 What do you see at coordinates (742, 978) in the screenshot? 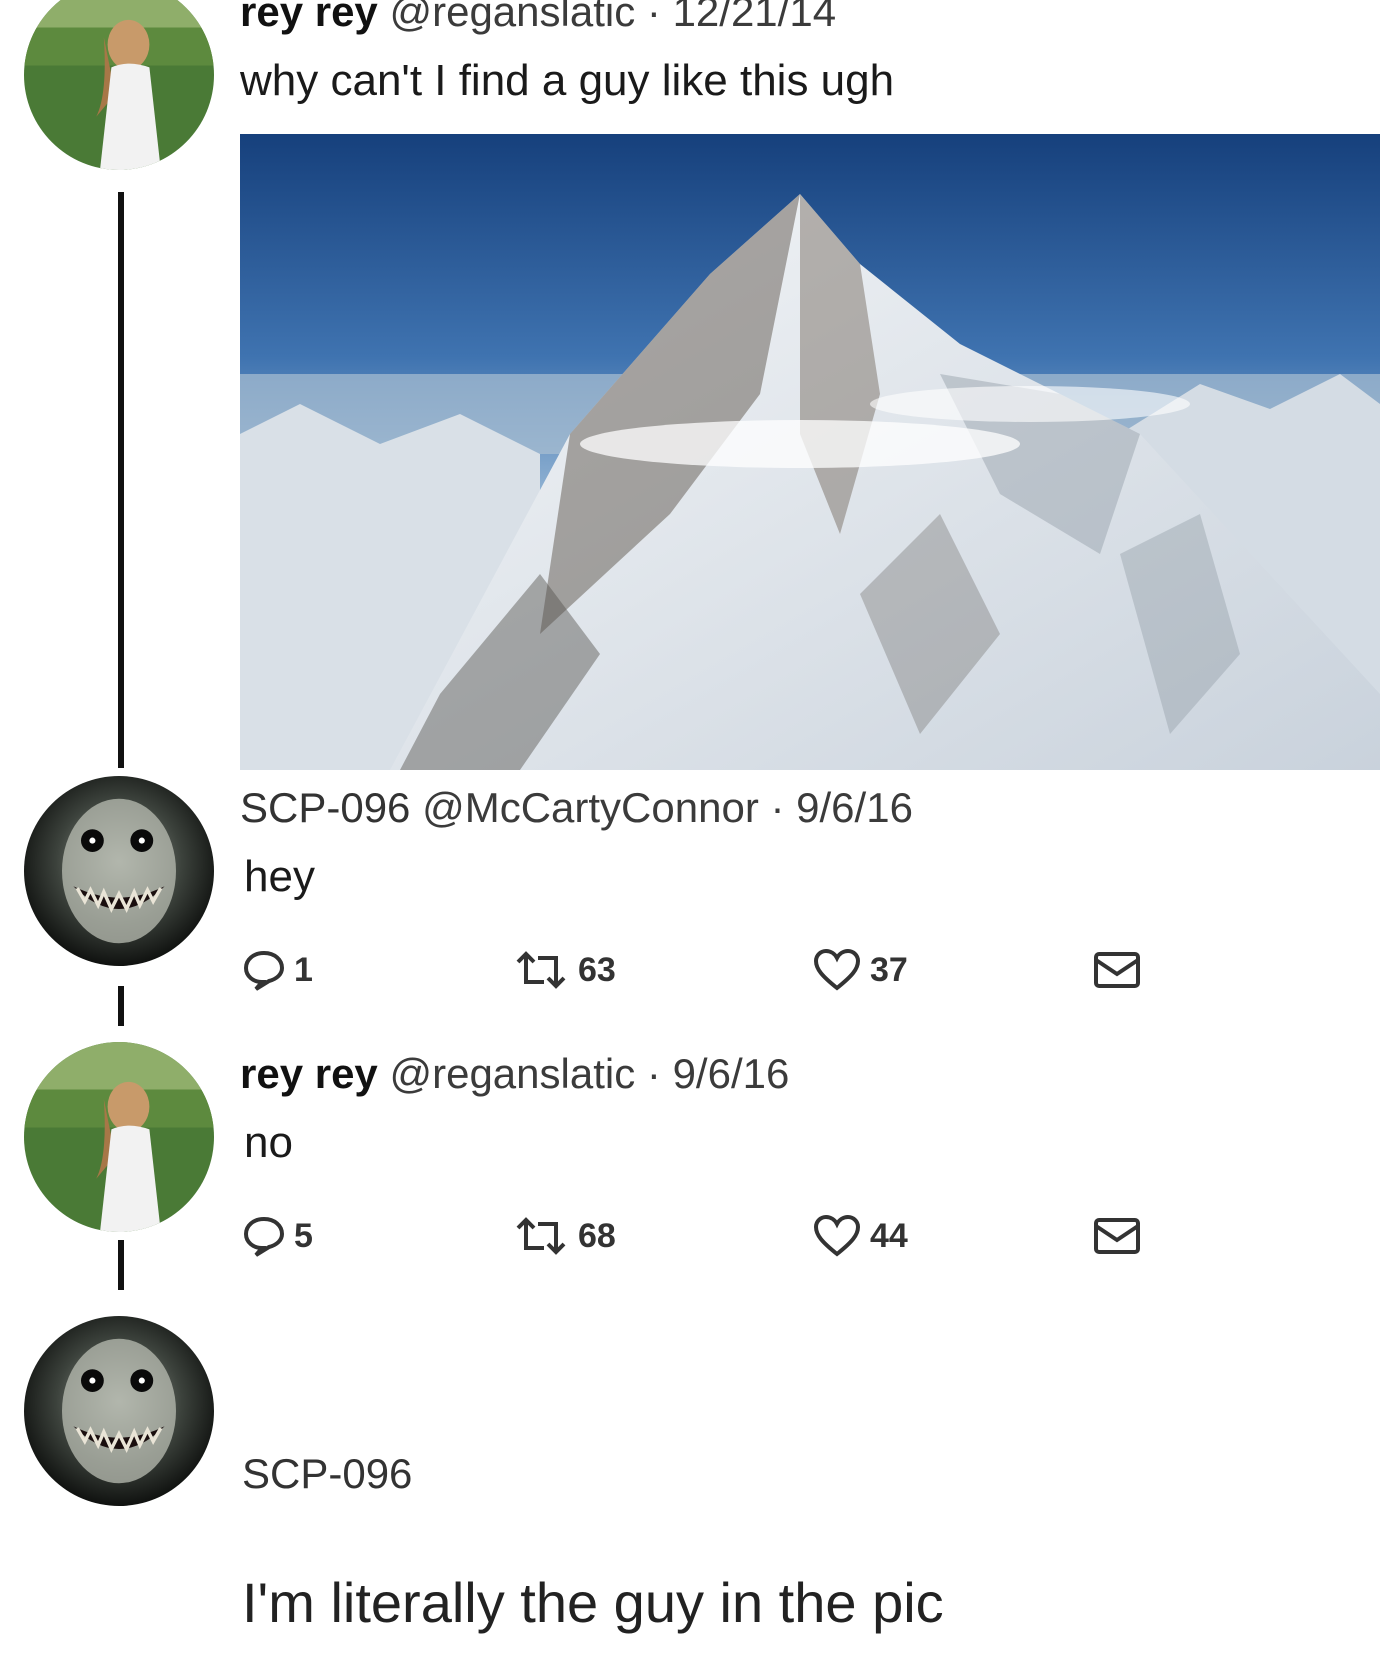
I see `tweet-actions: 1 63 37` at bounding box center [742, 978].